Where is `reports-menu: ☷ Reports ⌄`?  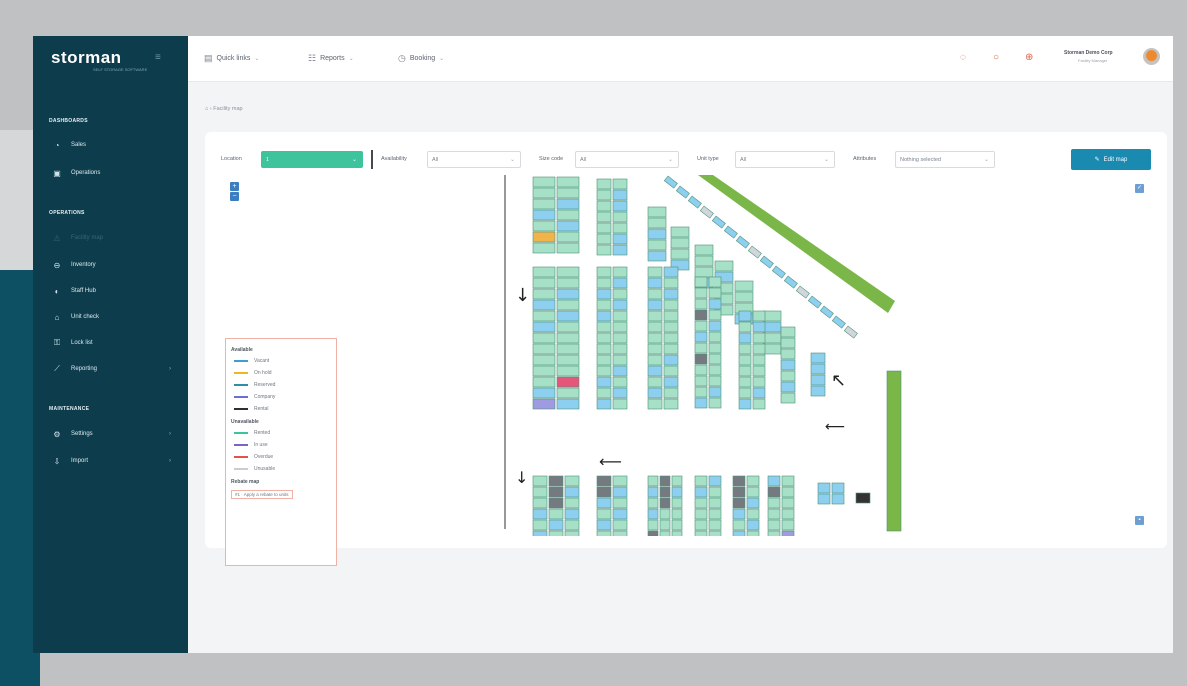 reports-menu: ☷ Reports ⌄ is located at coordinates (331, 58).